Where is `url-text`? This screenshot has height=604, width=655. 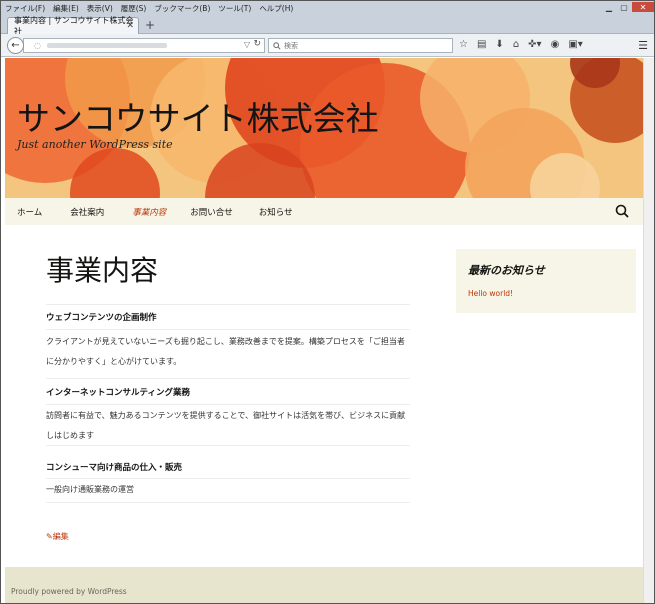
url-text is located at coordinates (106, 45).